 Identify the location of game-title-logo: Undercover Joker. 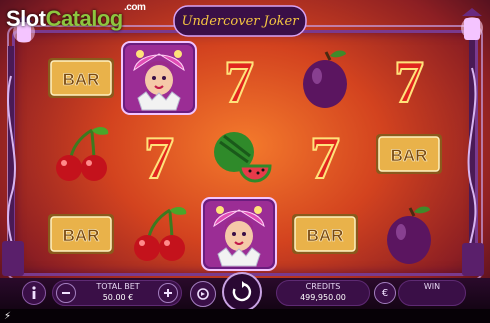
(240, 21).